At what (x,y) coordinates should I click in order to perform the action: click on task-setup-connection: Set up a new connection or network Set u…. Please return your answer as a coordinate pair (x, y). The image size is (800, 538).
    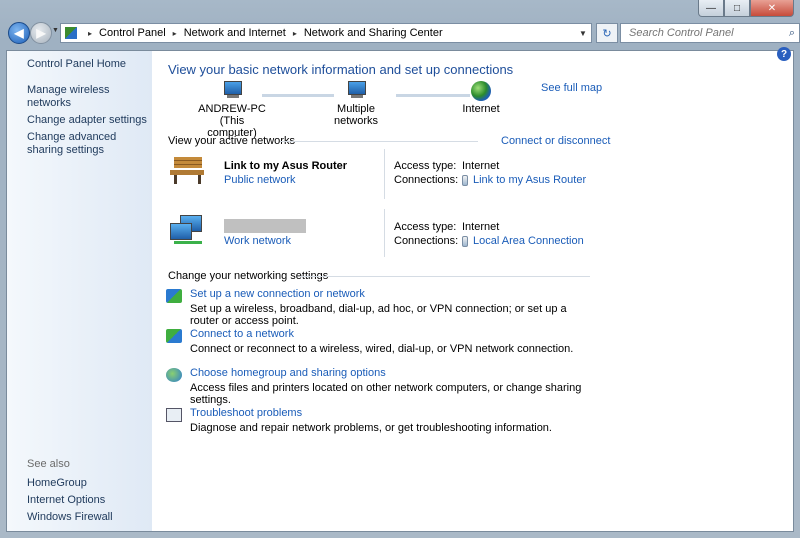
    Looking at the image, I should click on (376, 307).